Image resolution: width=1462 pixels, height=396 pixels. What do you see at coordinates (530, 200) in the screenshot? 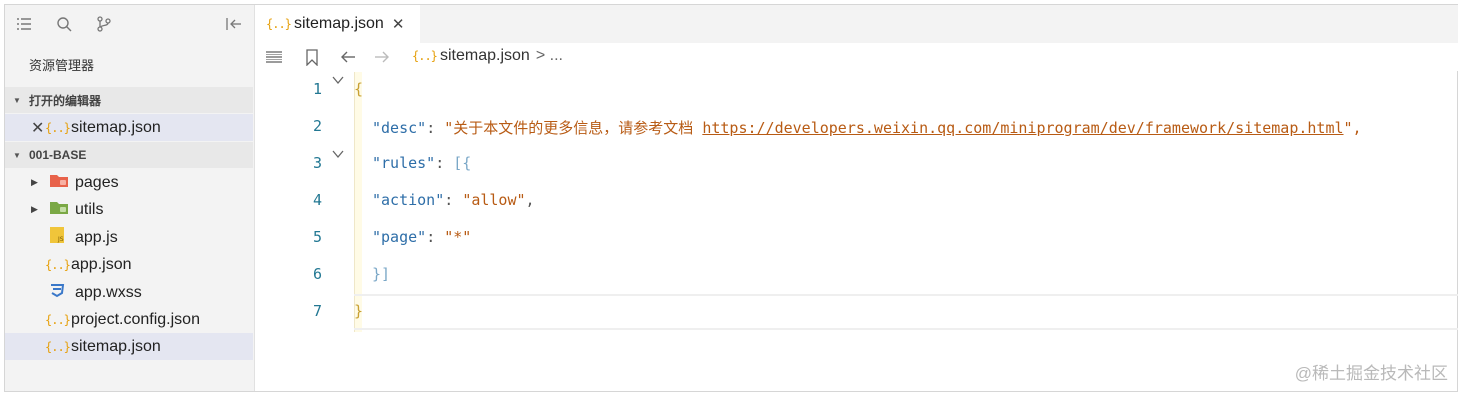
I see `comma: ,` at bounding box center [530, 200].